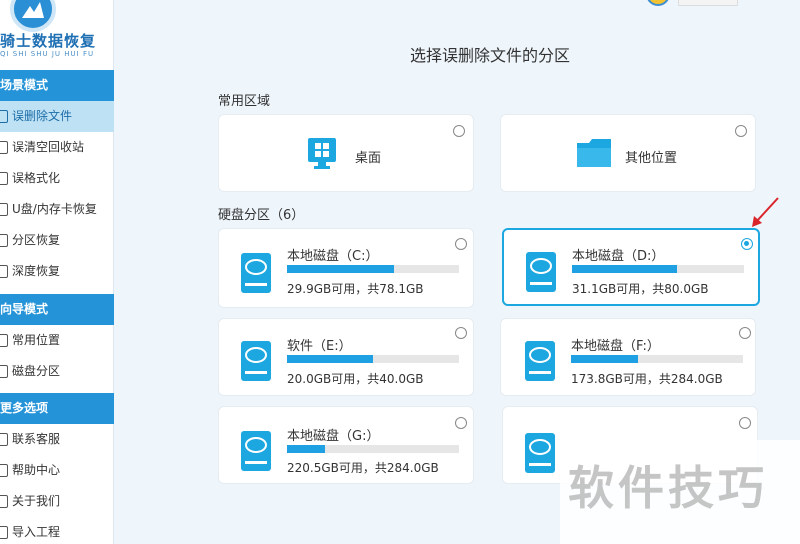 This screenshot has height=544, width=800. What do you see at coordinates (4, 116) in the screenshot?
I see `document-icon` at bounding box center [4, 116].